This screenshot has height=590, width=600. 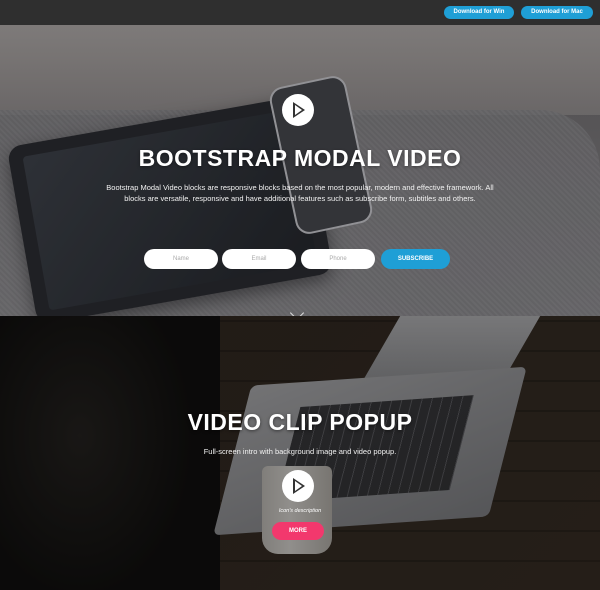 I want to click on section-title: VIDEO CLIP POPUP, so click(x=300, y=422).